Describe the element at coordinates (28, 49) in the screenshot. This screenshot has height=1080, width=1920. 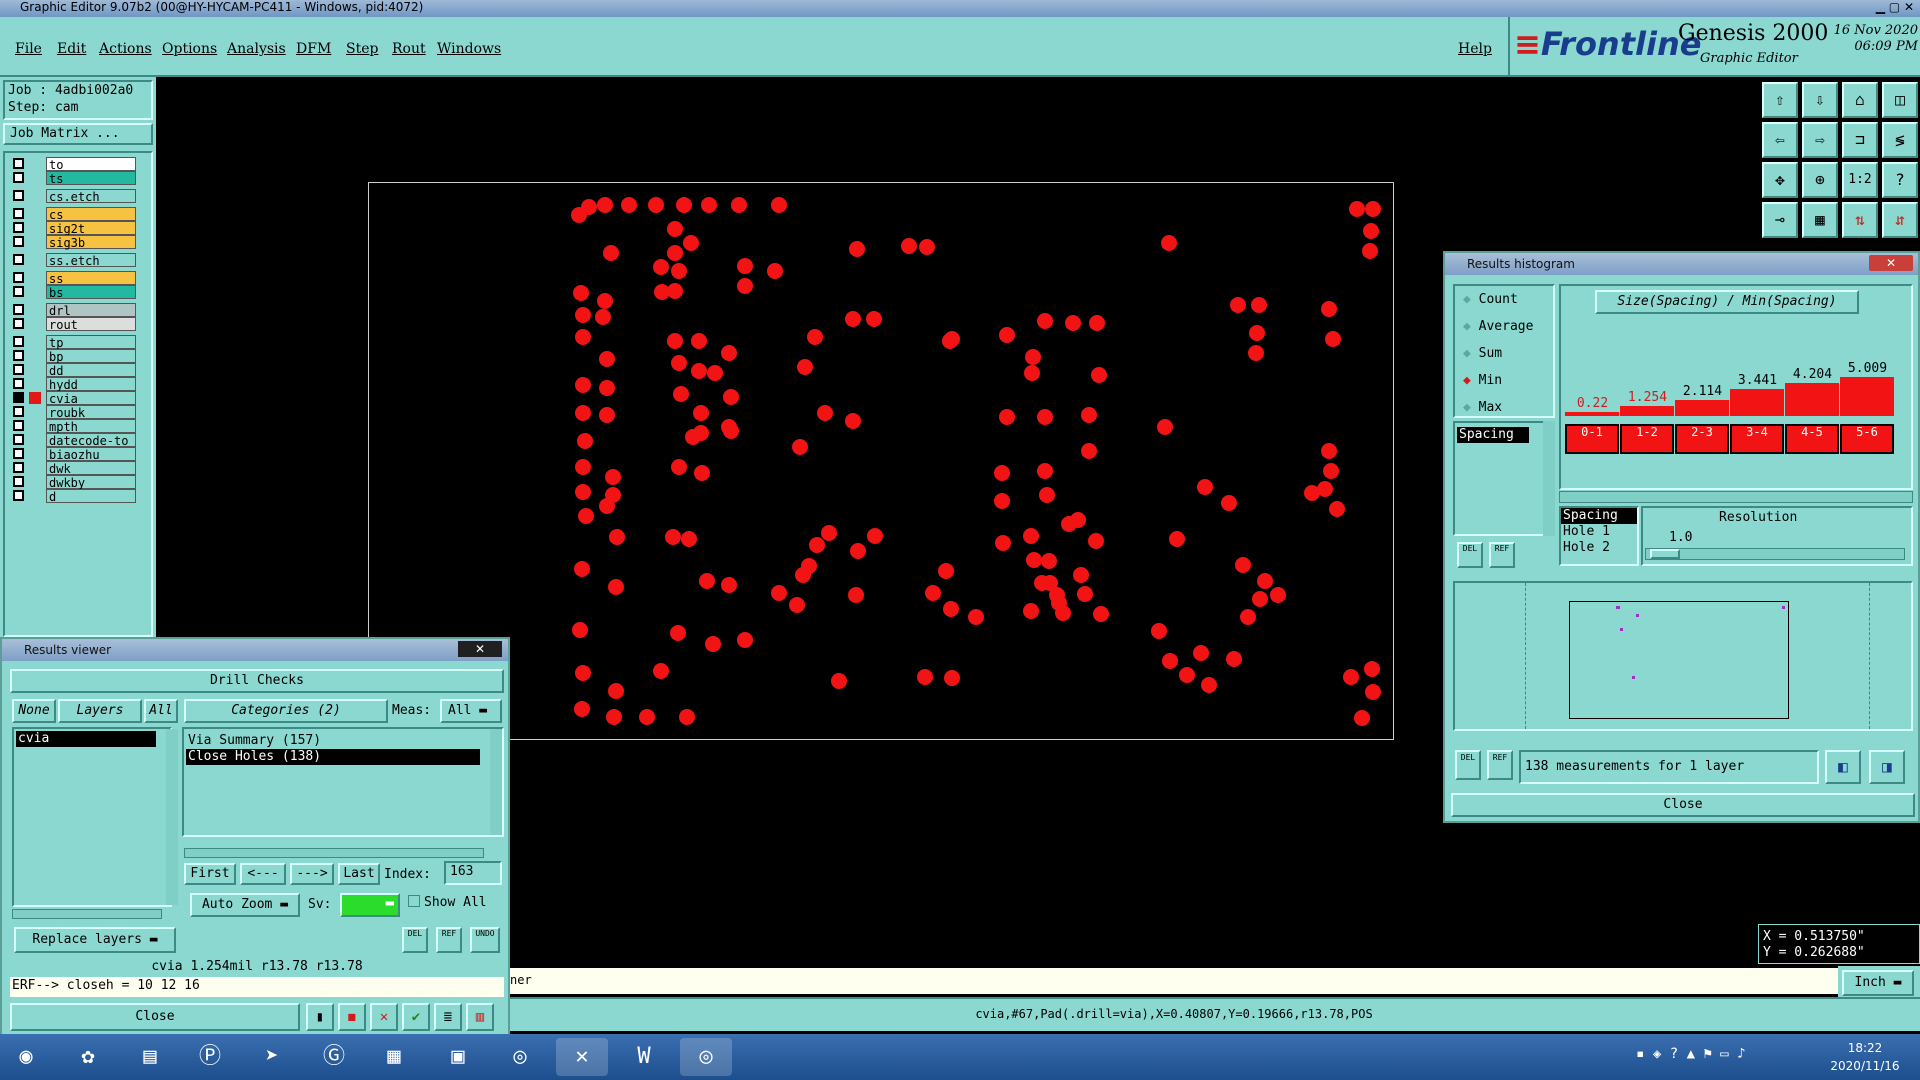
I see `menu-file: File` at that location.